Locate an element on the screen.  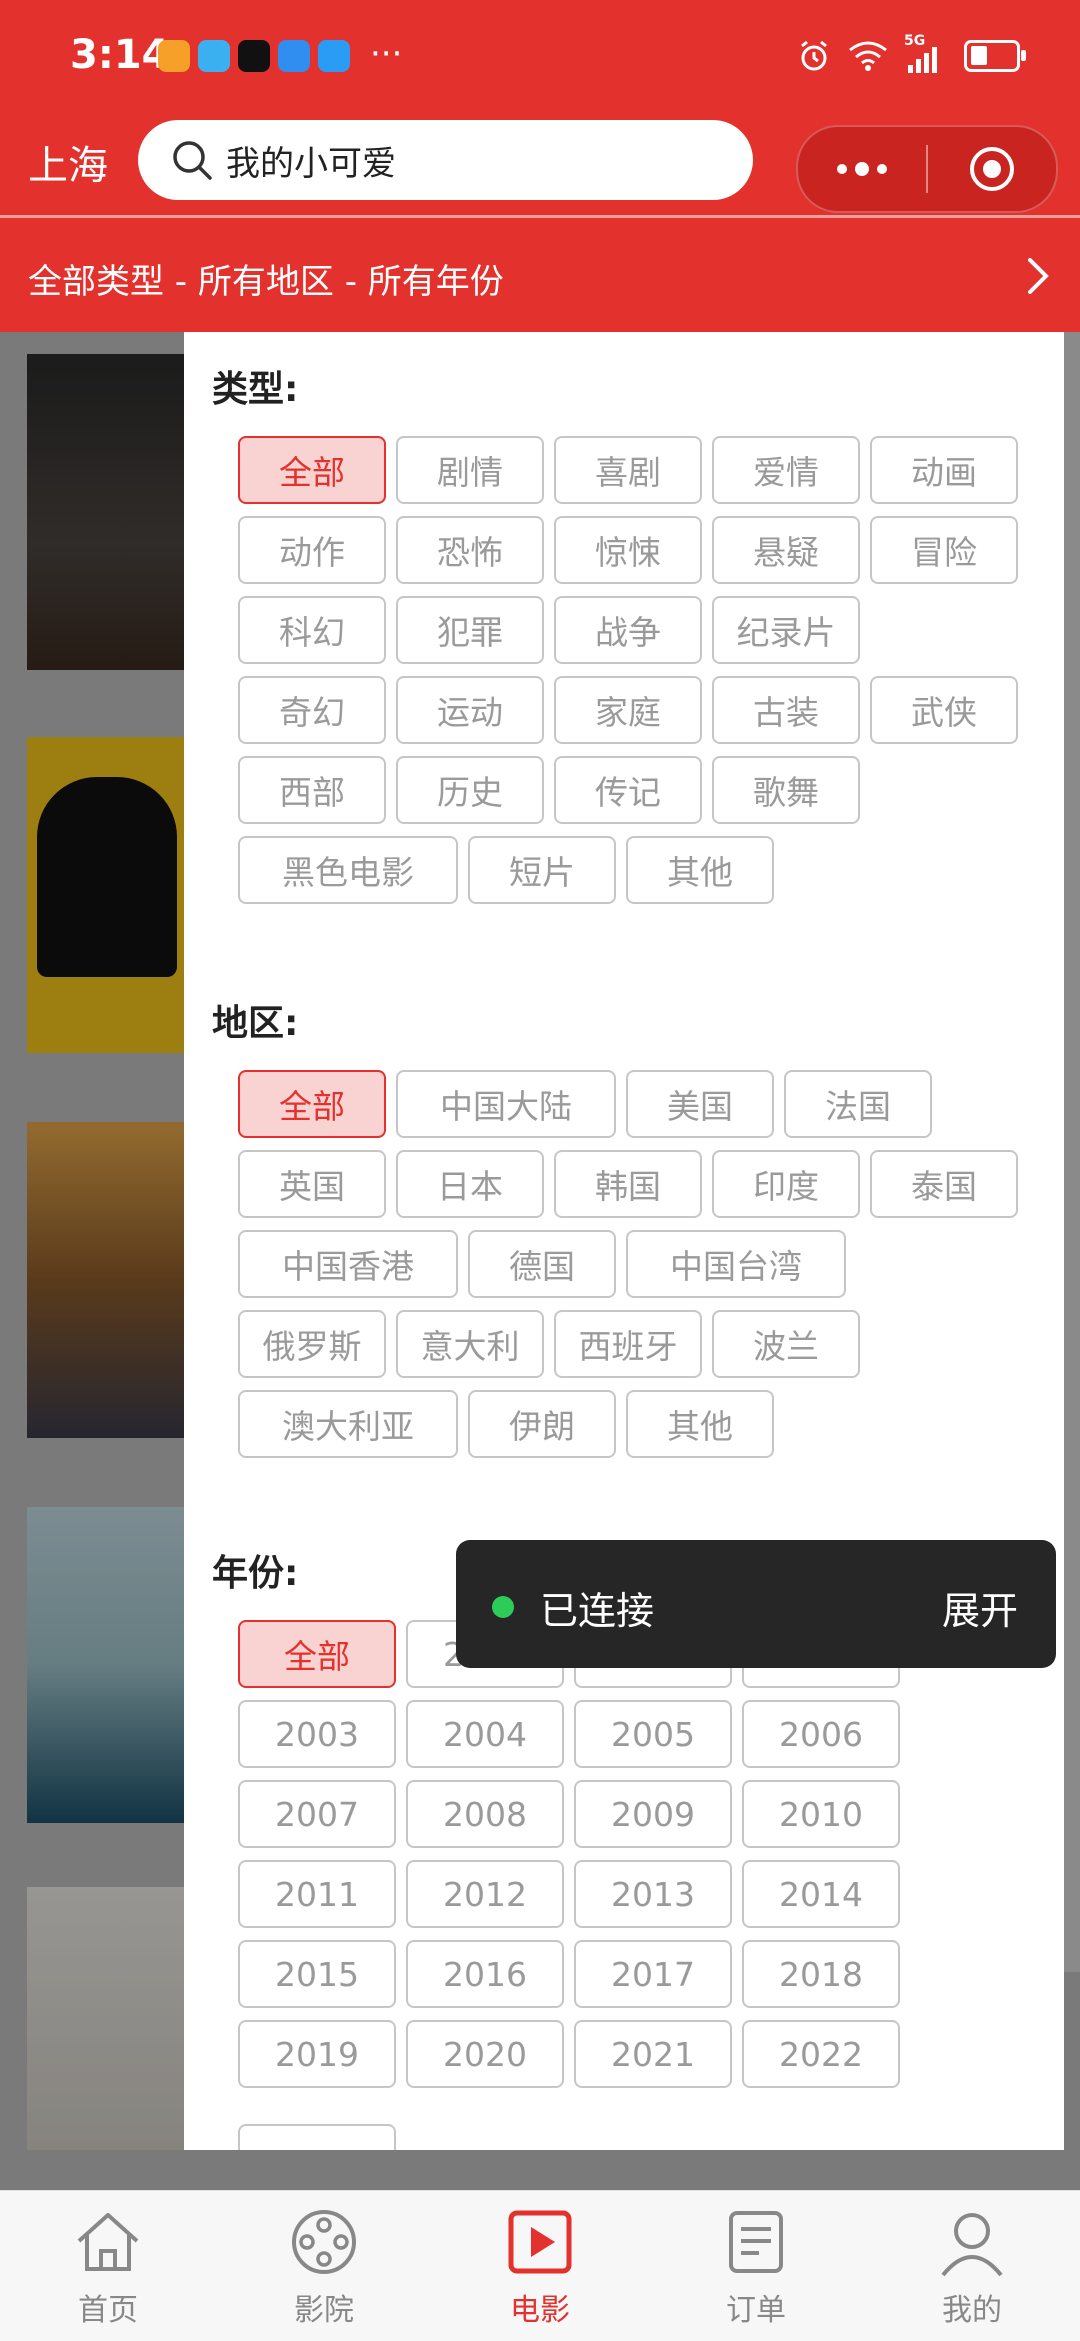
tiktok-icon is located at coordinates (254, 56).